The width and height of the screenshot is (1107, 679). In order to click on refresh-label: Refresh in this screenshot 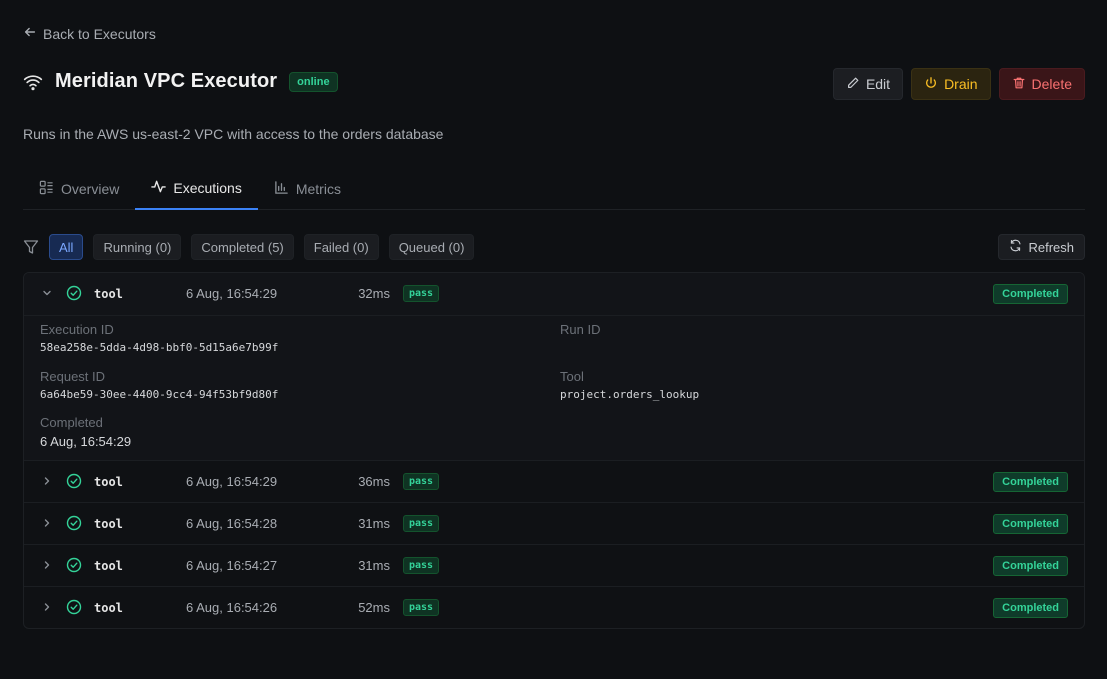, I will do `click(1051, 247)`.